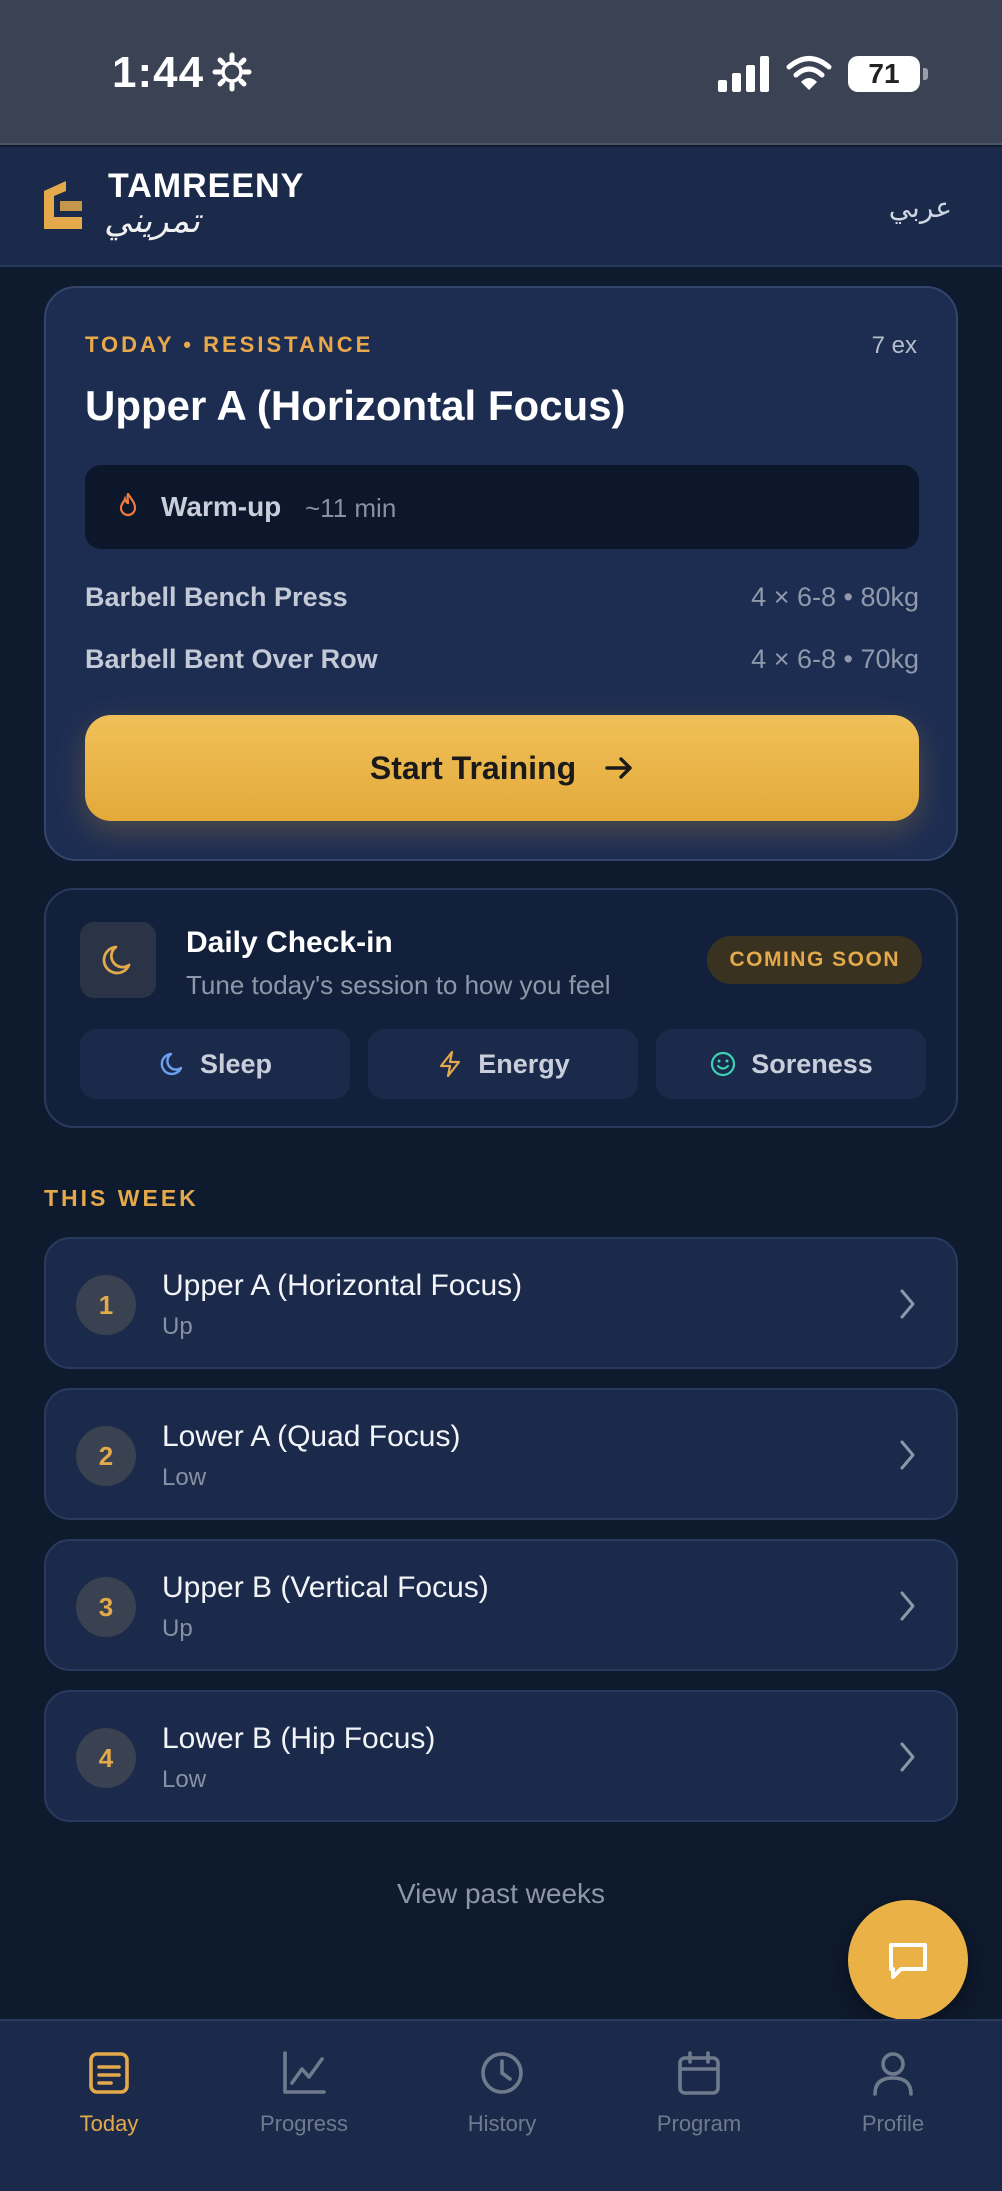  Describe the element at coordinates (501, 1894) in the screenshot. I see `view-past-weeks-link: View past weeks` at that location.